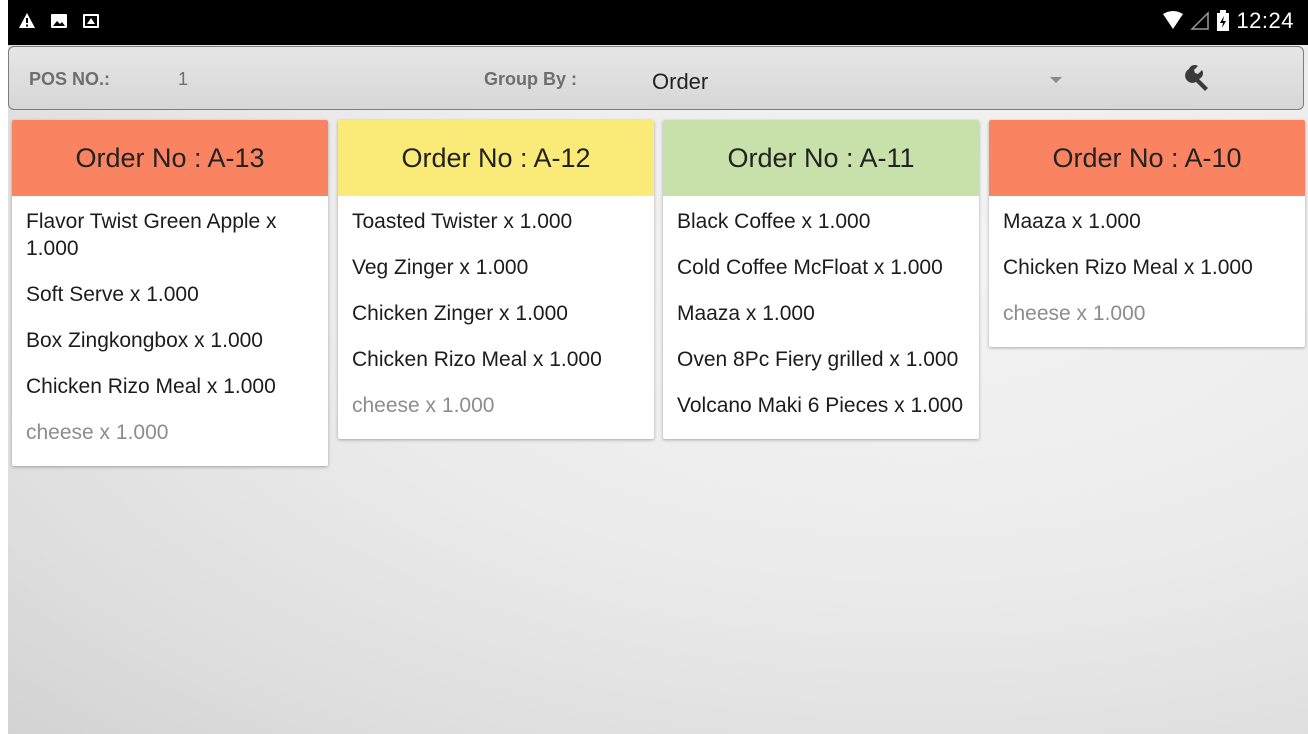  What do you see at coordinates (658, 22) in the screenshot?
I see `status-bar: 12:24` at bounding box center [658, 22].